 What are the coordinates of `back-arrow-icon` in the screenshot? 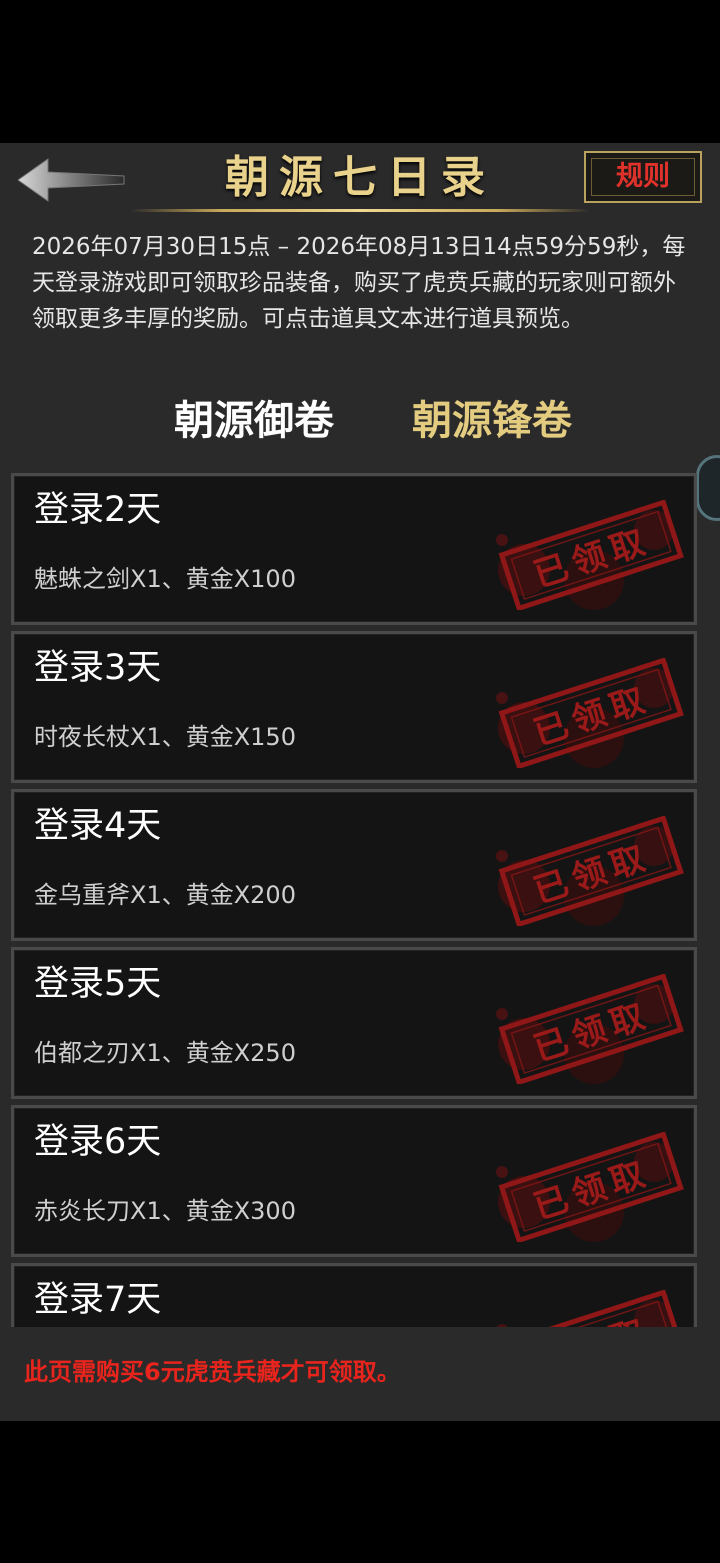 It's located at (71, 180).